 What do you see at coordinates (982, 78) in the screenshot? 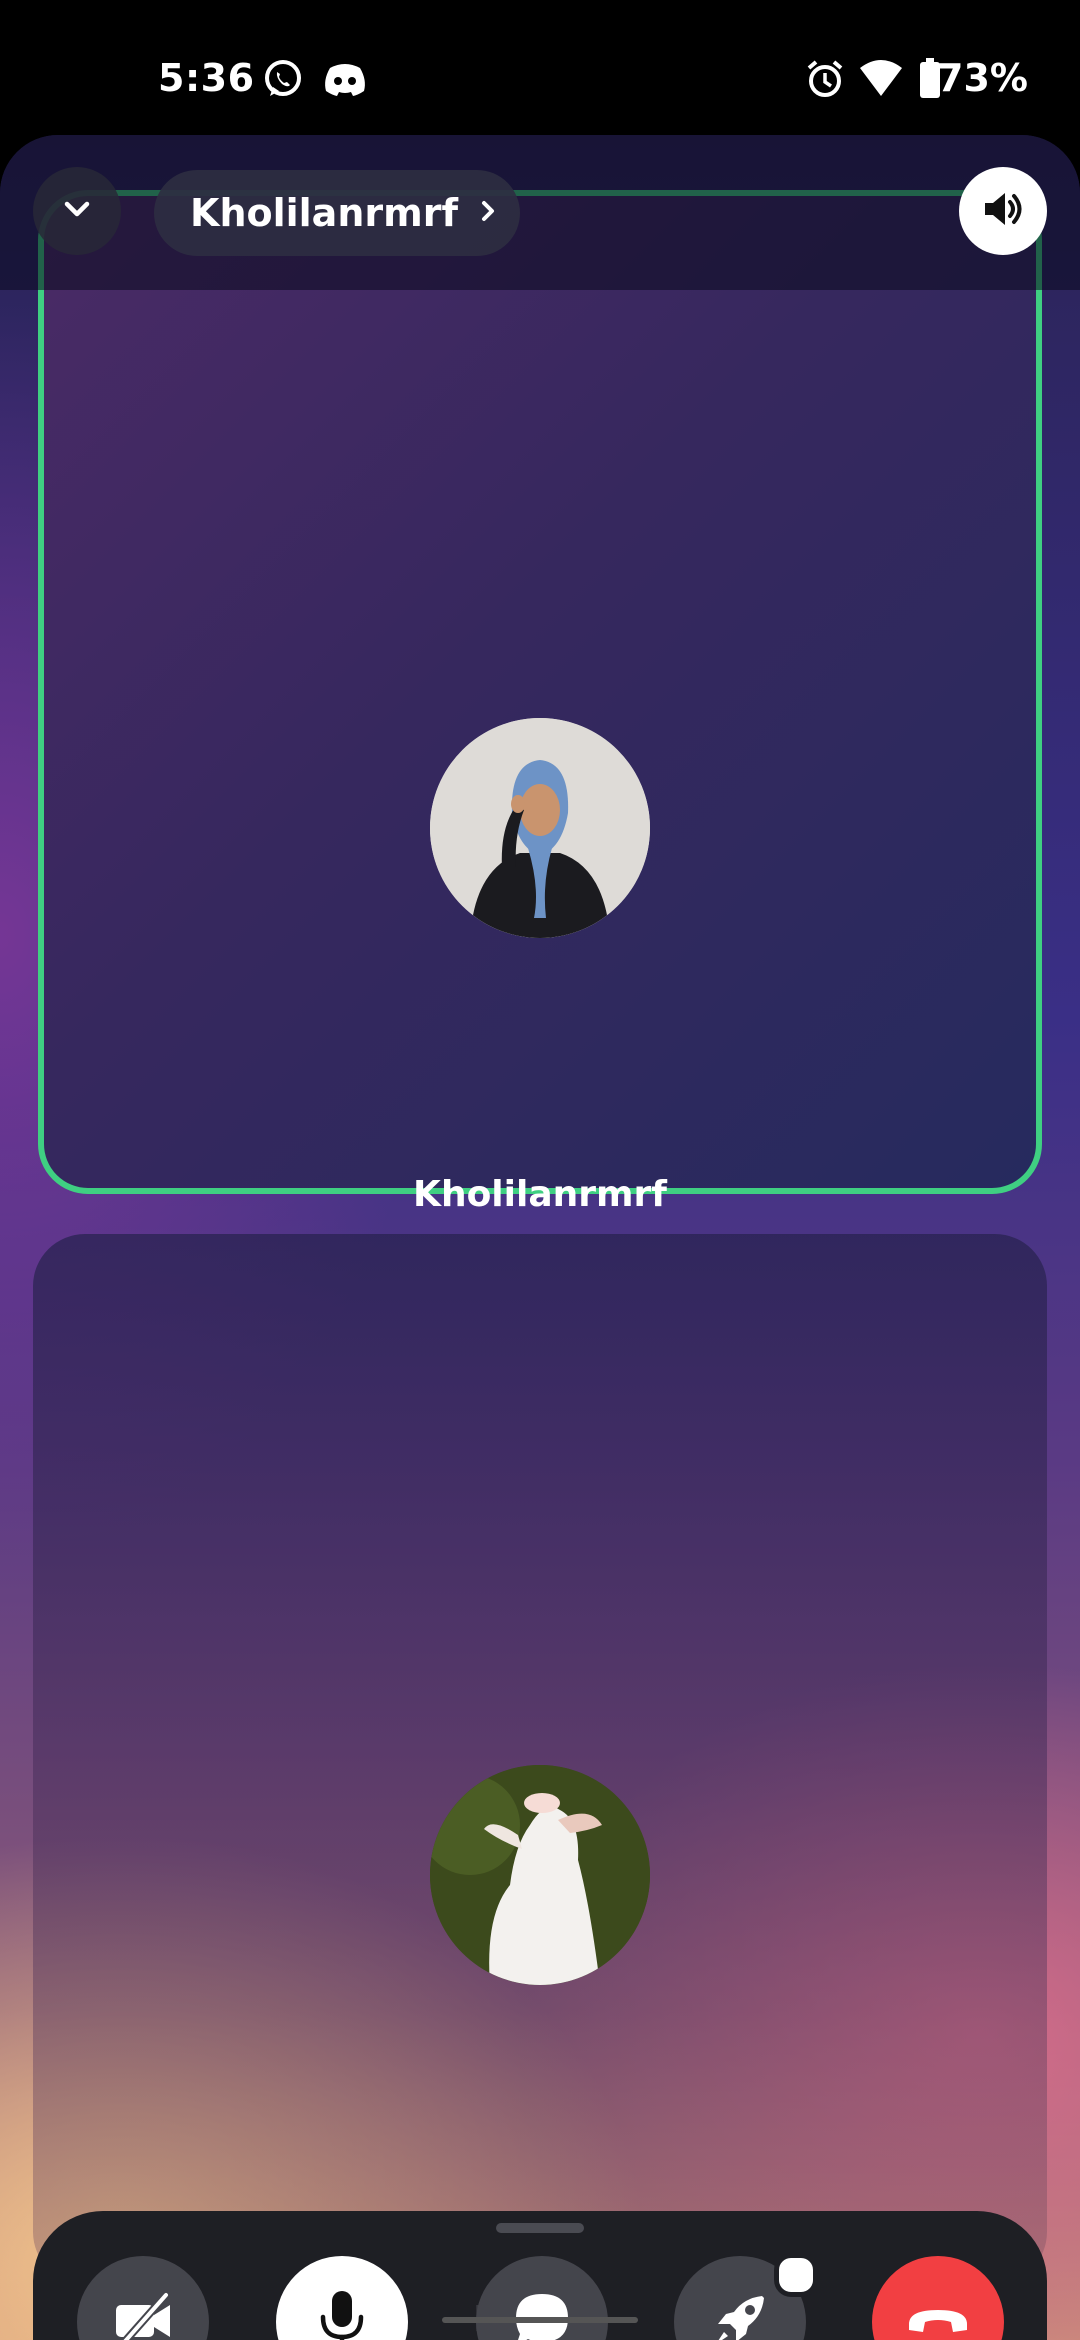
I see `battery-percent: 73%` at bounding box center [982, 78].